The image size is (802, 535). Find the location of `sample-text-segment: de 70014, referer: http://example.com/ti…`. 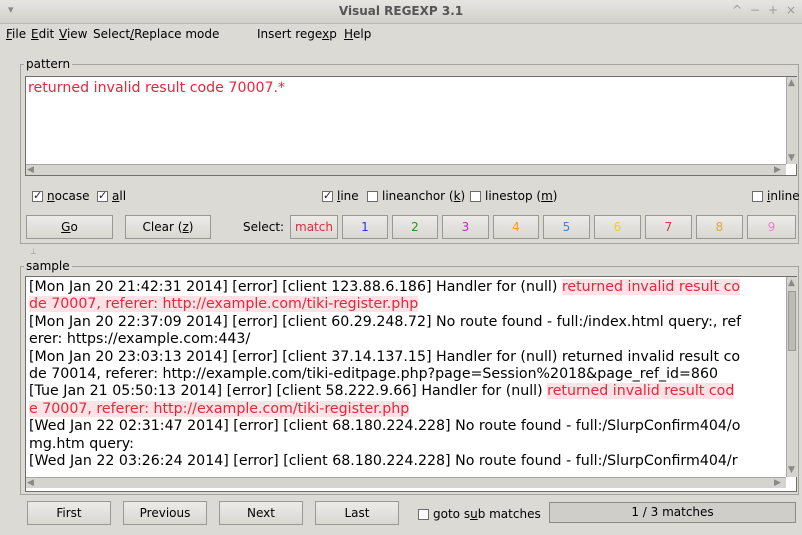

sample-text-segment: de 70014, referer: http://example.com/ti… is located at coordinates (373, 373).